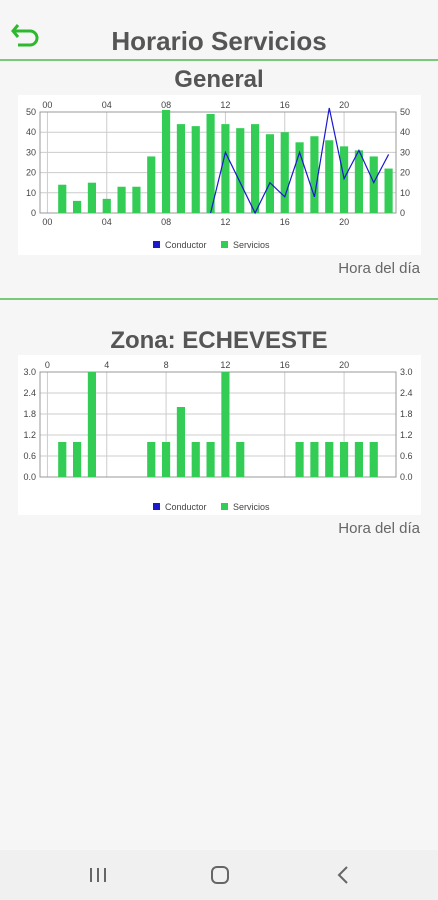 This screenshot has width=438, height=900. Describe the element at coordinates (379, 268) in the screenshot. I see `x-axis-caption-general: Hora del día` at that location.